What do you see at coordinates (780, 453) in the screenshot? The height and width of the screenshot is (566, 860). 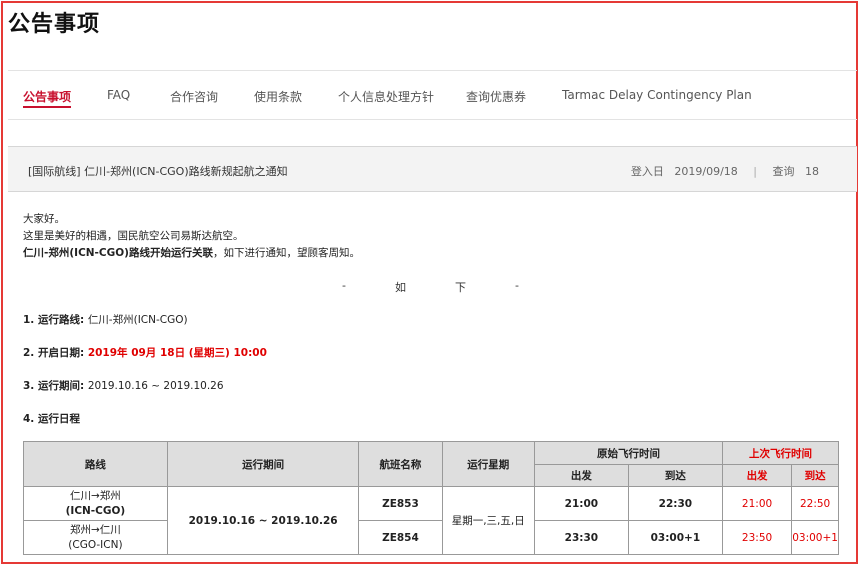 I see `header-last-time: 上次飞行时间` at bounding box center [780, 453].